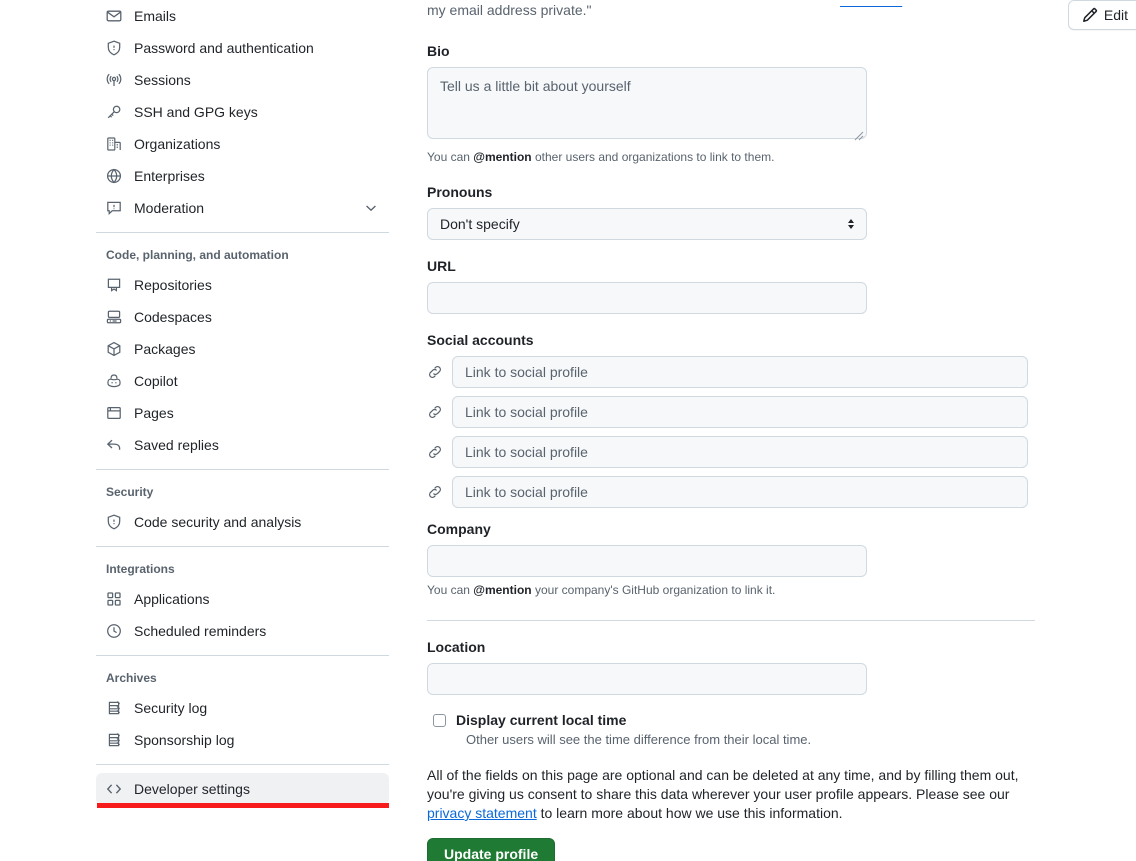 The height and width of the screenshot is (861, 1136). Describe the element at coordinates (169, 208) in the screenshot. I see `sidebar-item-label: Moderation` at that location.